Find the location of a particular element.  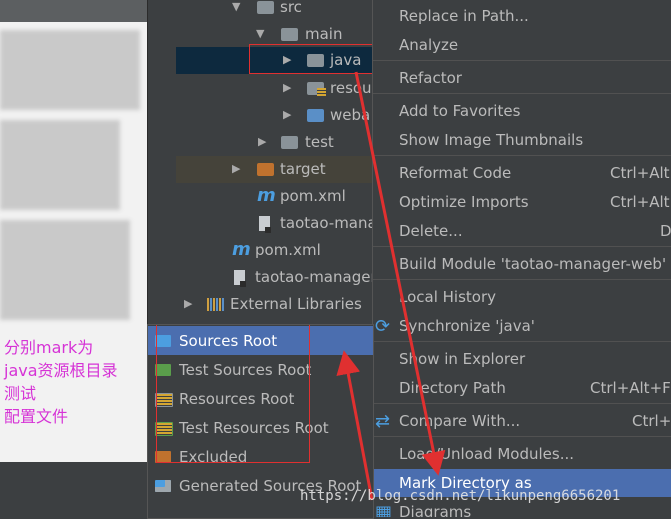

annotation-arrows is located at coordinates (391, 286).